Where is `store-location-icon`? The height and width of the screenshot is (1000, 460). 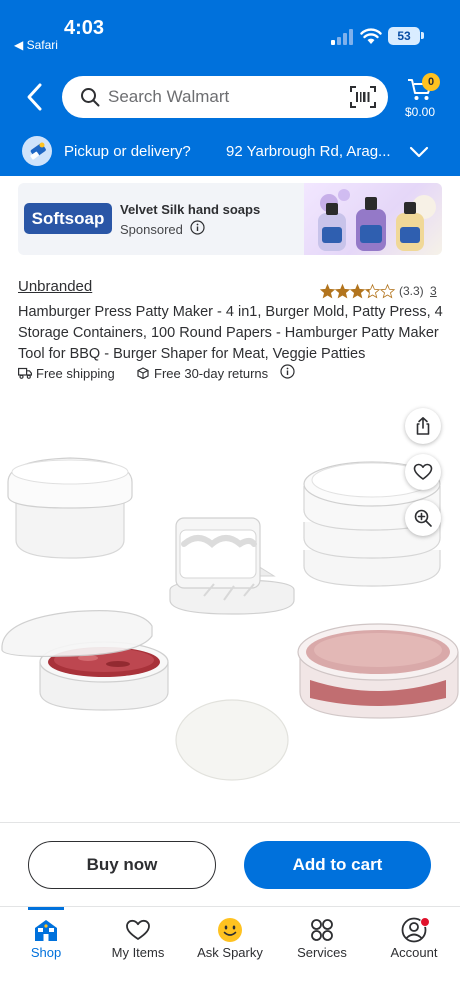 store-location-icon is located at coordinates (37, 151).